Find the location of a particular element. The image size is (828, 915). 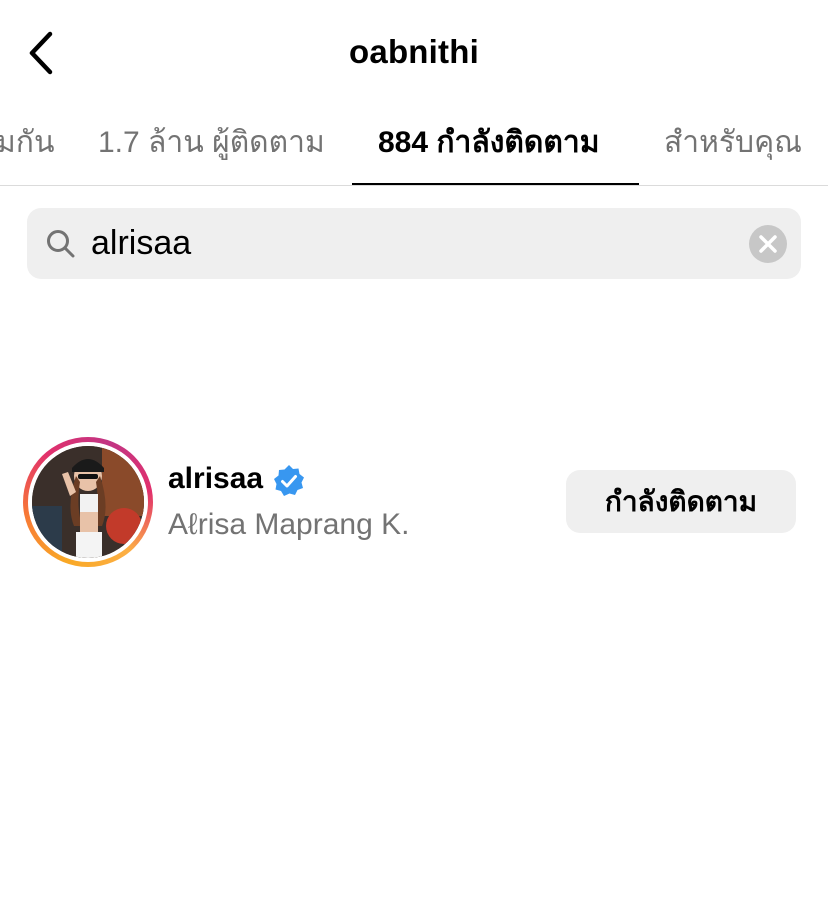

verified-badge-icon is located at coordinates (289, 480).